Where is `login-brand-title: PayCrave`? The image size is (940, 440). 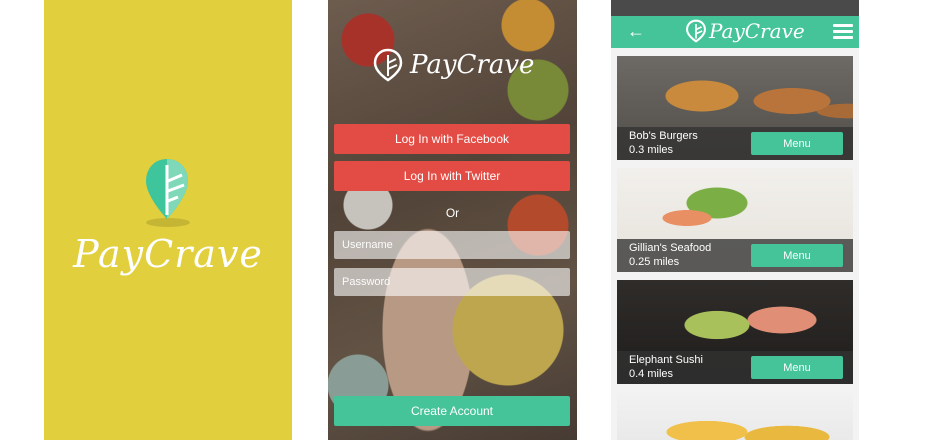 login-brand-title: PayCrave is located at coordinates (472, 65).